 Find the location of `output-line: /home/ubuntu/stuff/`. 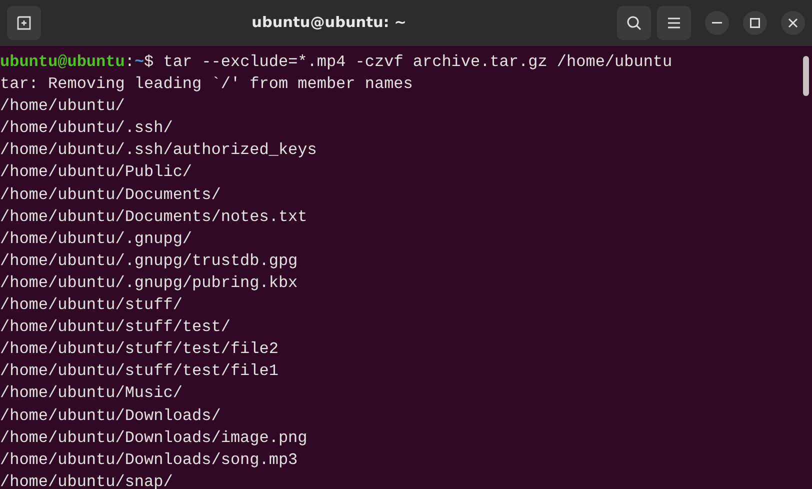

output-line: /home/ubuntu/stuff/ is located at coordinates (91, 305).